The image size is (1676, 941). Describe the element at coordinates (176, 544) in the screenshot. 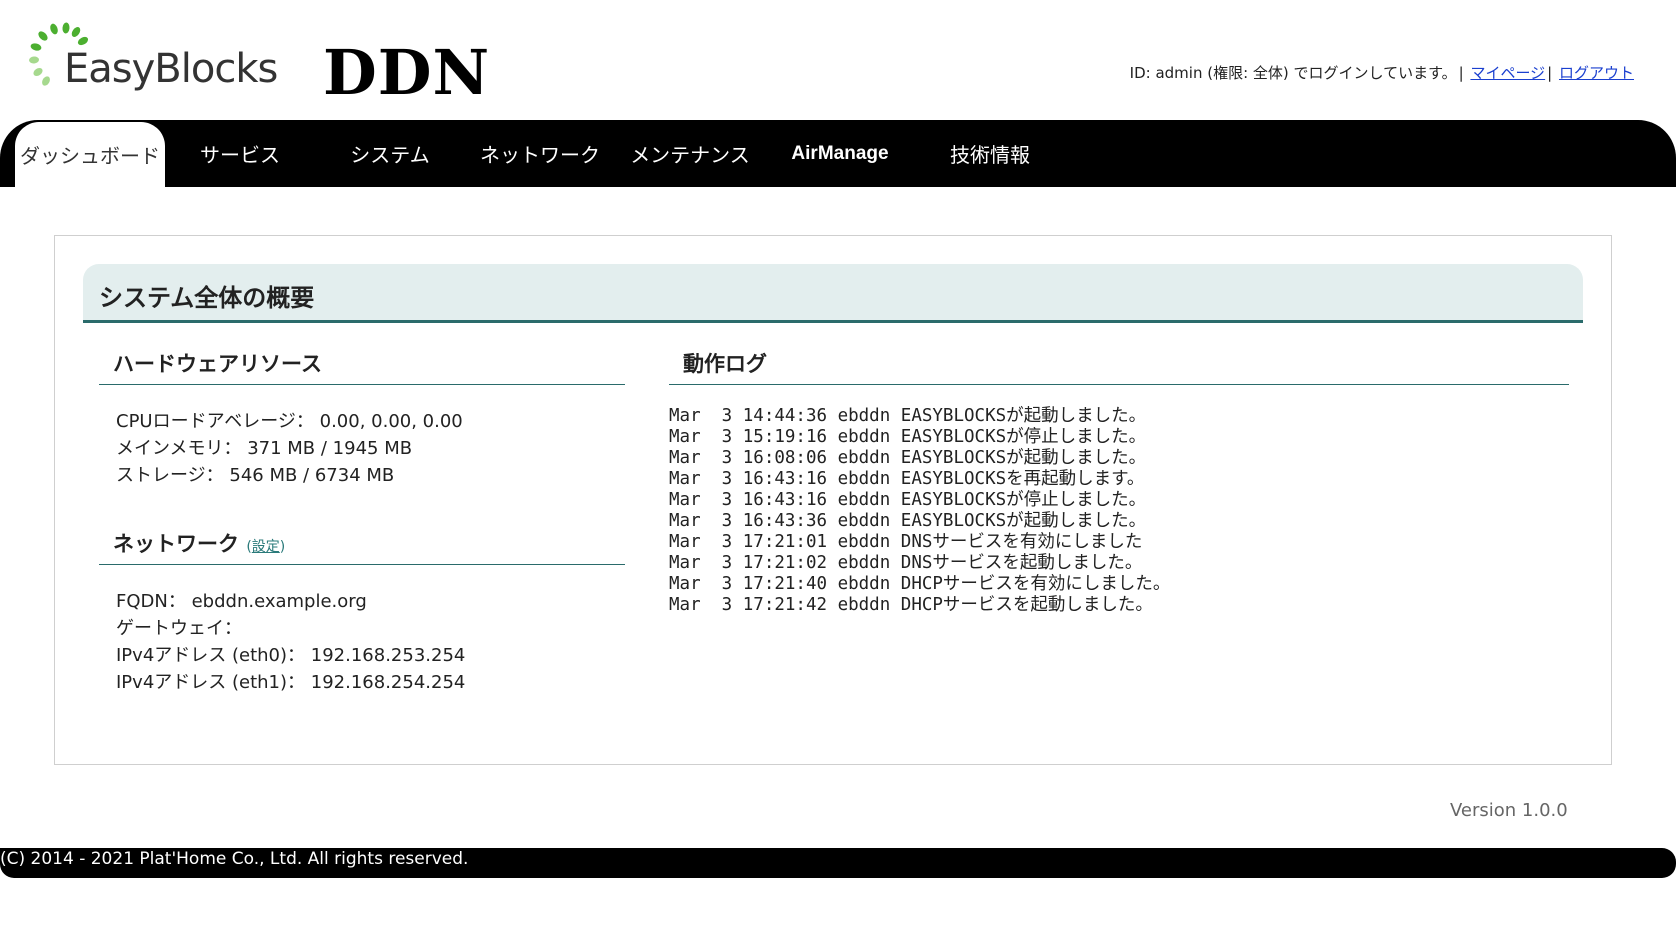

I see `network-title-text: ネットワーク` at that location.